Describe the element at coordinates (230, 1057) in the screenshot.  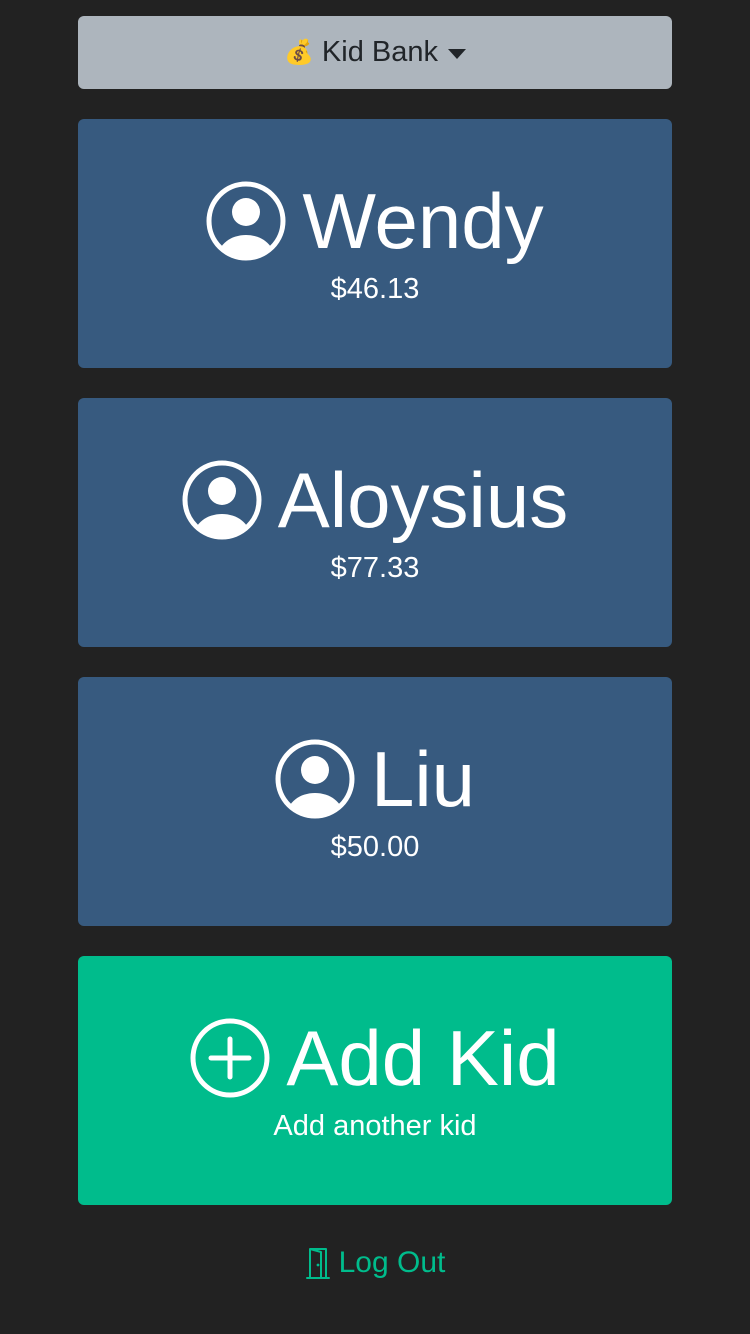
I see `plus-circle-icon` at that location.